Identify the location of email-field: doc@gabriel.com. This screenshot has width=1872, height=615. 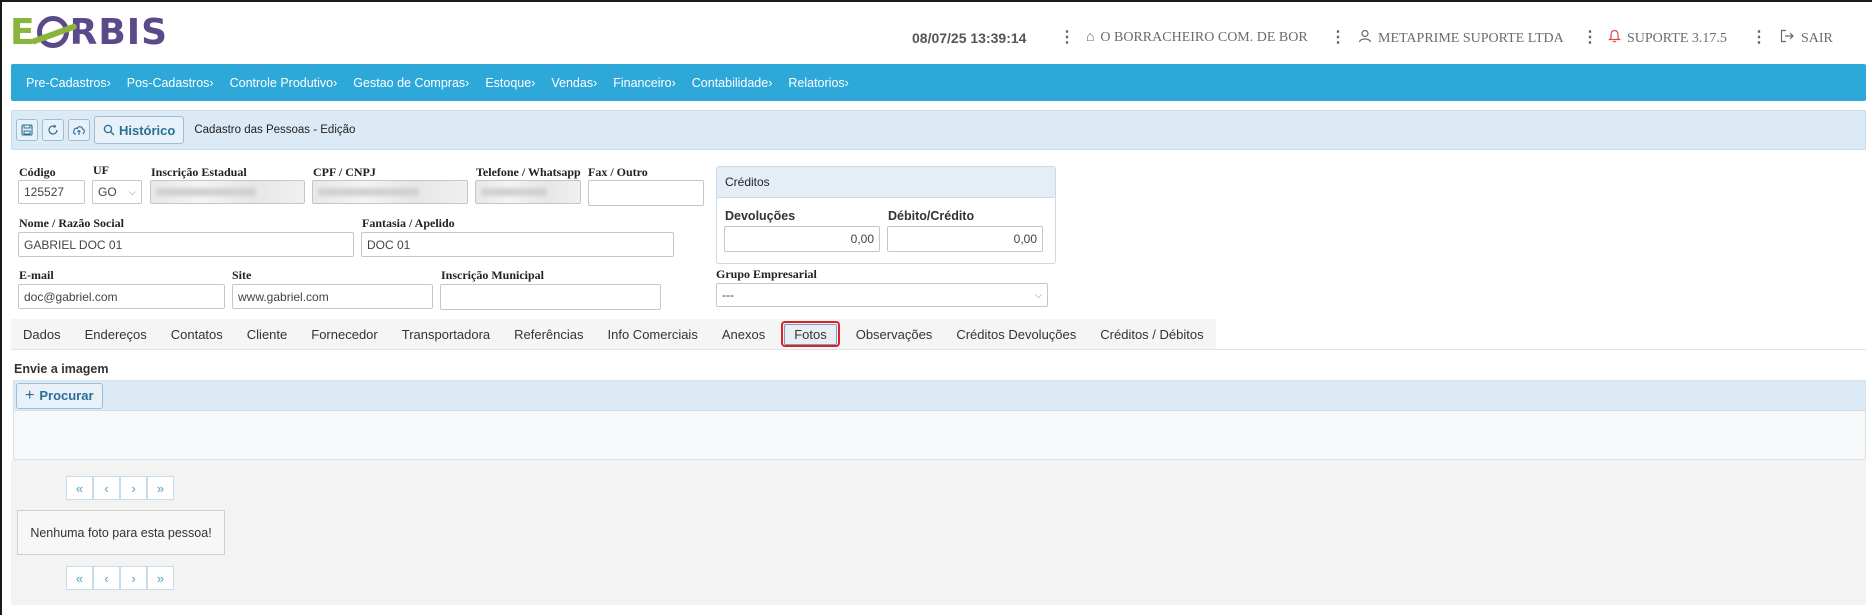
(121, 296).